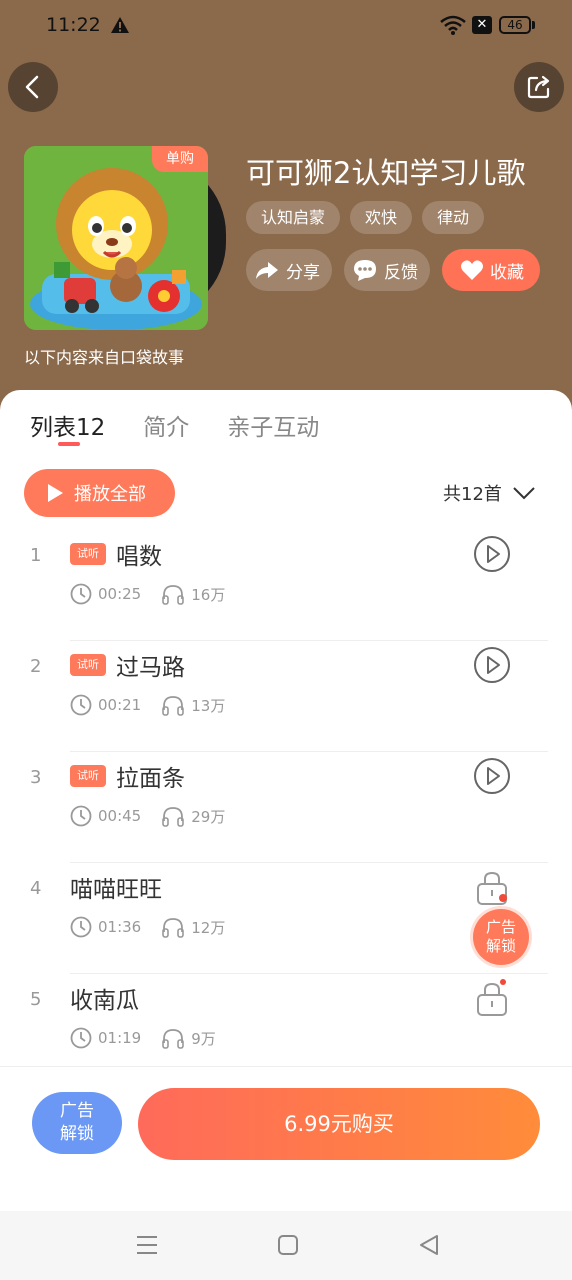 This screenshot has width=572, height=1280. What do you see at coordinates (120, 927) in the screenshot?
I see `track-duration: 01:36` at bounding box center [120, 927].